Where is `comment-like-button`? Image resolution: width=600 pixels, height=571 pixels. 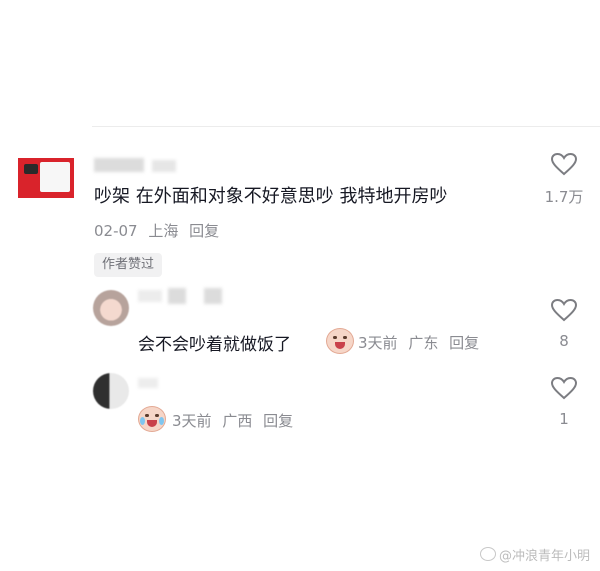
comment-like-button is located at coordinates (564, 164).